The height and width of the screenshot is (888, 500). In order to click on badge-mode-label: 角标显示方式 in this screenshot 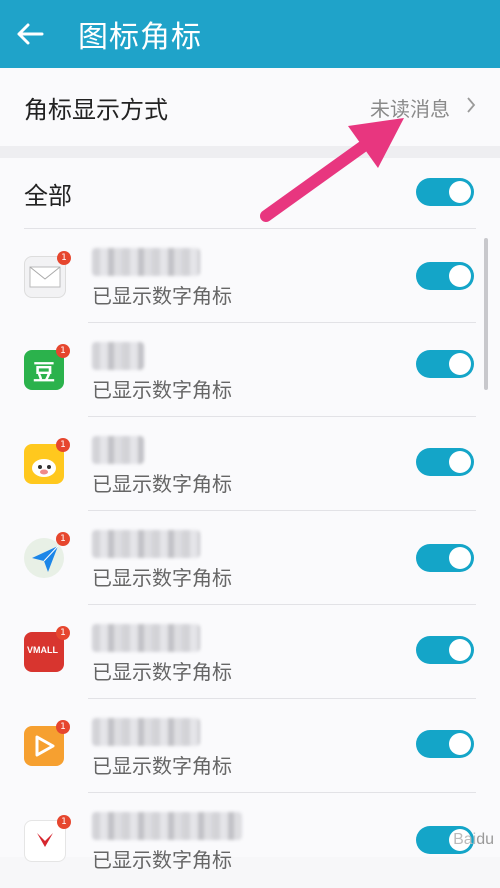, I will do `click(96, 109)`.